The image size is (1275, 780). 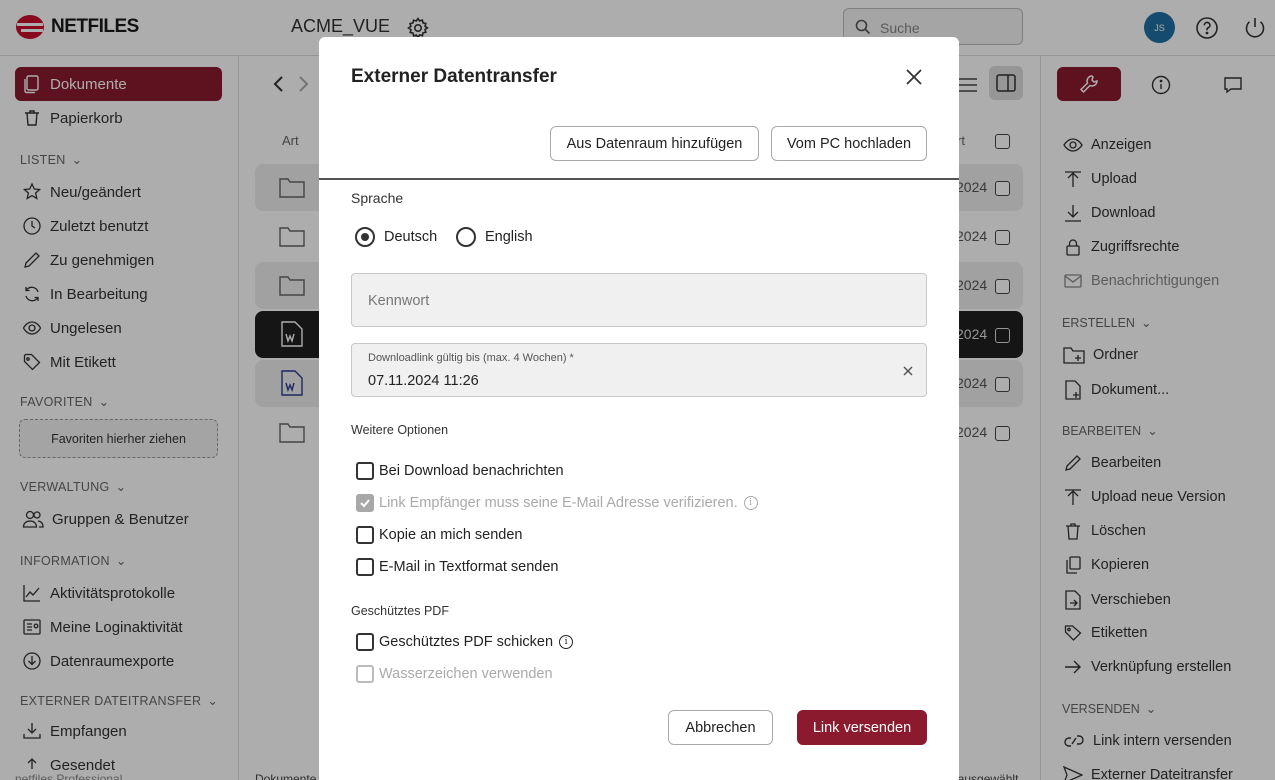 I want to click on notify-on-download-label: Bei Download benachrichten, so click(x=471, y=471).